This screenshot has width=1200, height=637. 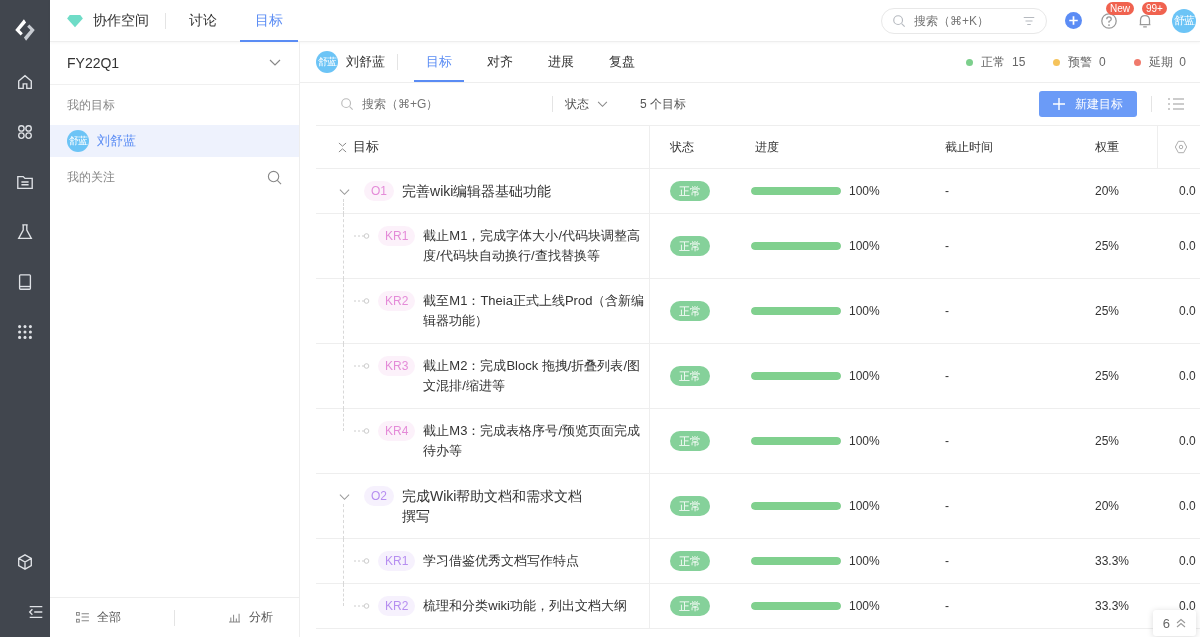 What do you see at coordinates (397, 431) in the screenshot?
I see `key-result-code: KR4` at bounding box center [397, 431].